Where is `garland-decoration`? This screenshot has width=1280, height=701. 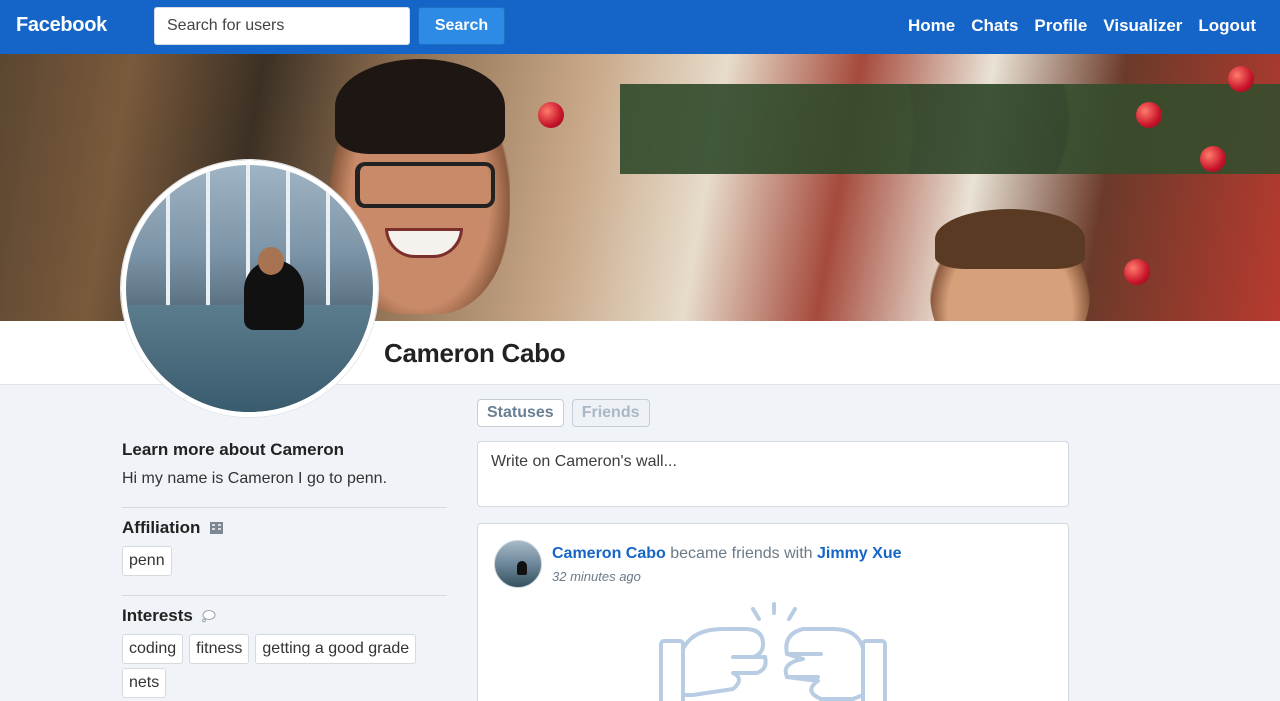
garland-decoration is located at coordinates (950, 129).